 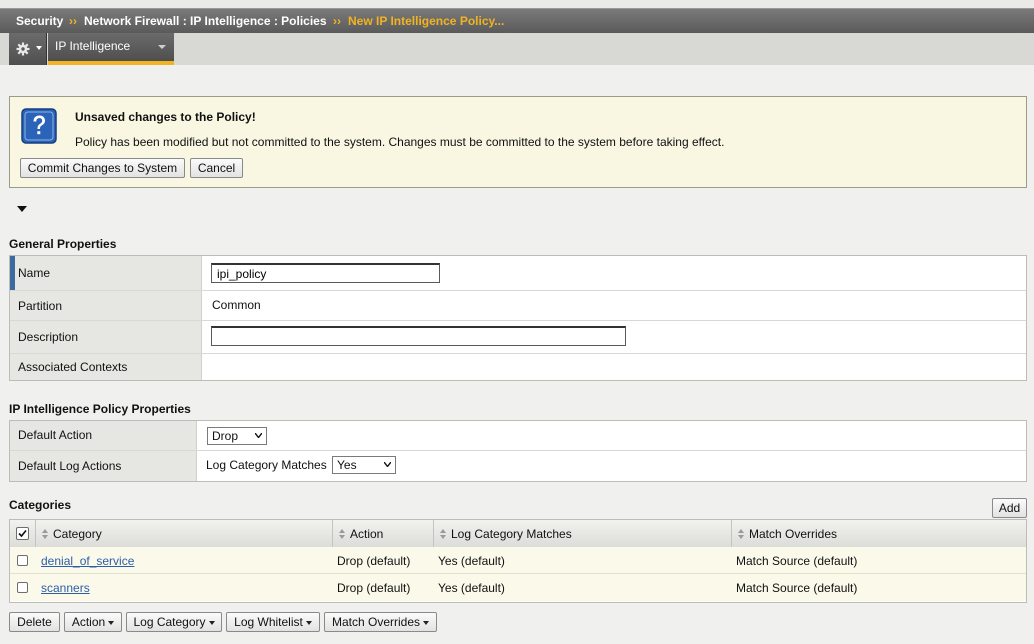 I want to click on default-action-select: Drop, so click(x=237, y=436).